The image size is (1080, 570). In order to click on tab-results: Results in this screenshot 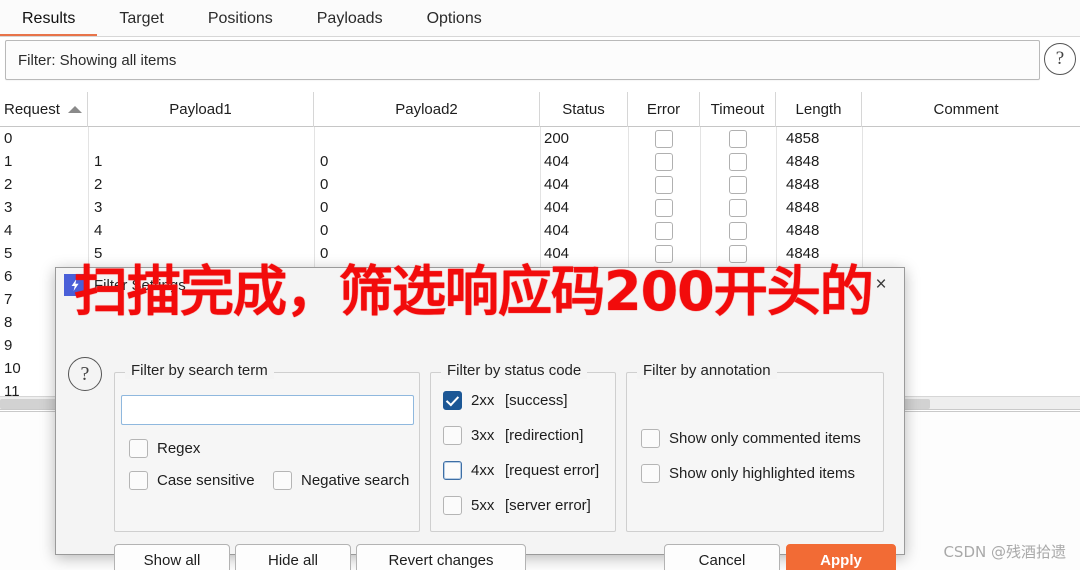, I will do `click(49, 18)`.